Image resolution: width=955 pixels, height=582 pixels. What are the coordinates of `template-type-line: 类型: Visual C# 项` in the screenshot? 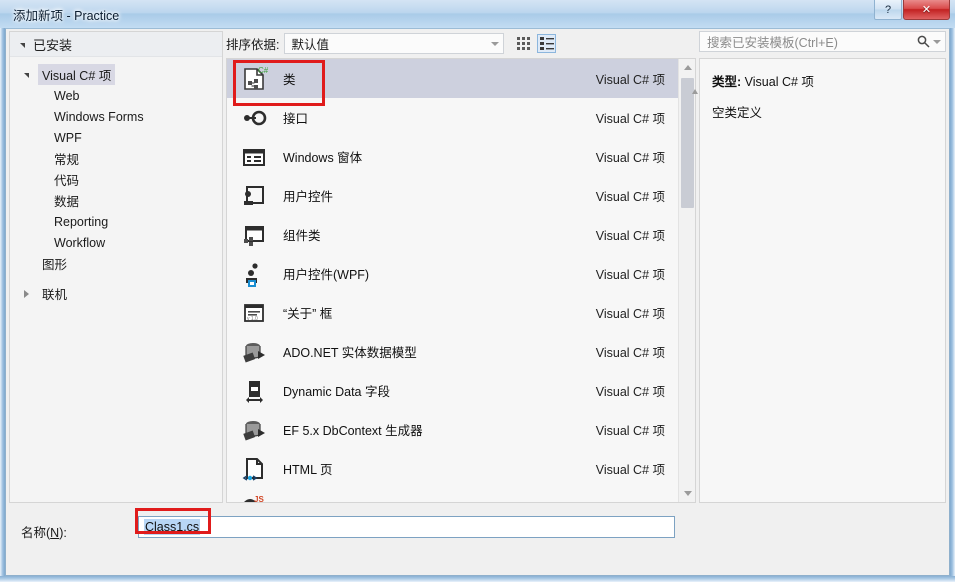 It's located at (823, 80).